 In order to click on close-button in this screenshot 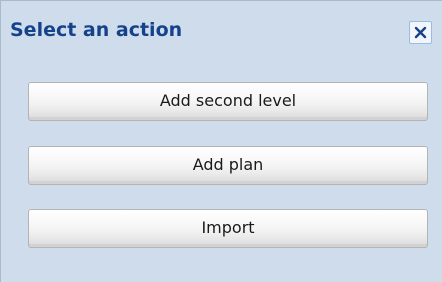, I will do `click(420, 32)`.